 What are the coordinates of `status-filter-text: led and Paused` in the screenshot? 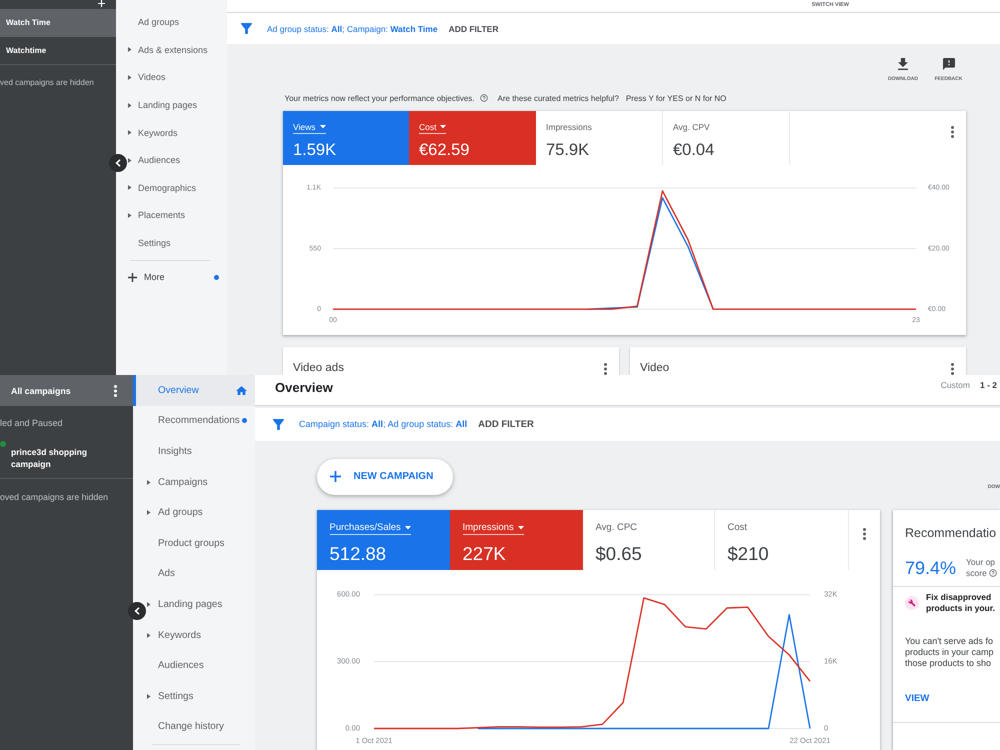 It's located at (31, 423).